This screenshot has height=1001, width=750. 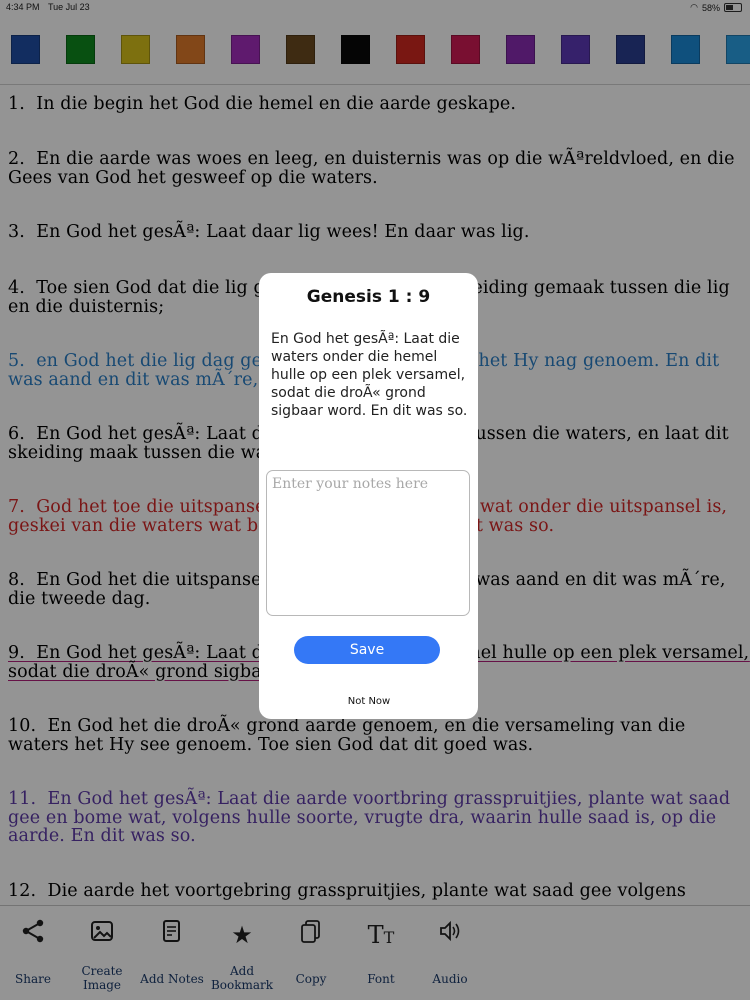 What do you see at coordinates (368, 297) in the screenshot?
I see `dialog-title: Genesis 1 : 9` at bounding box center [368, 297].